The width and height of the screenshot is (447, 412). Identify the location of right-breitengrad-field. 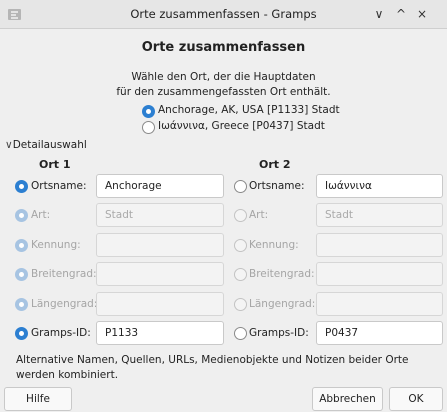
(379, 274).